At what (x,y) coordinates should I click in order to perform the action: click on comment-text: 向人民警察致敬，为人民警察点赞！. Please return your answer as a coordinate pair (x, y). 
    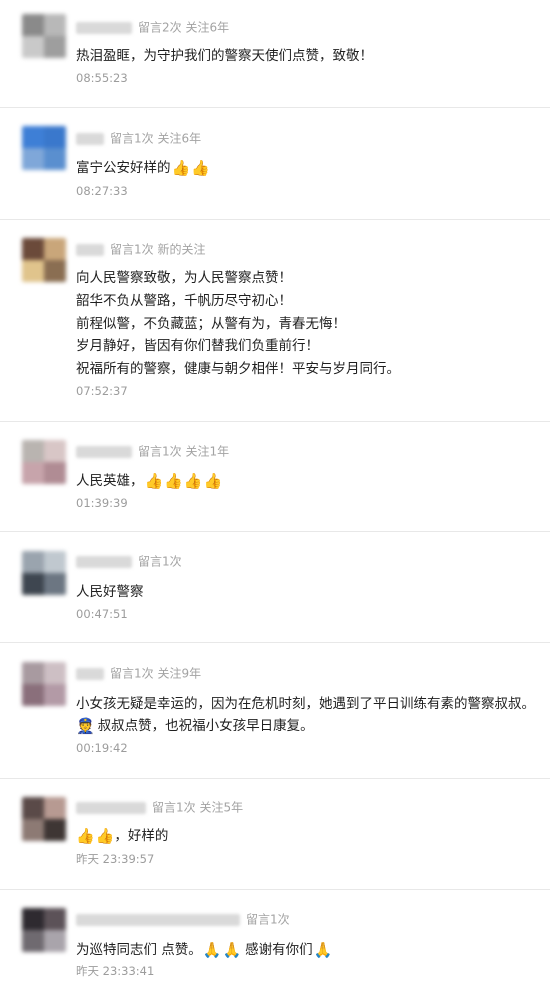
    Looking at the image, I should click on (184, 278).